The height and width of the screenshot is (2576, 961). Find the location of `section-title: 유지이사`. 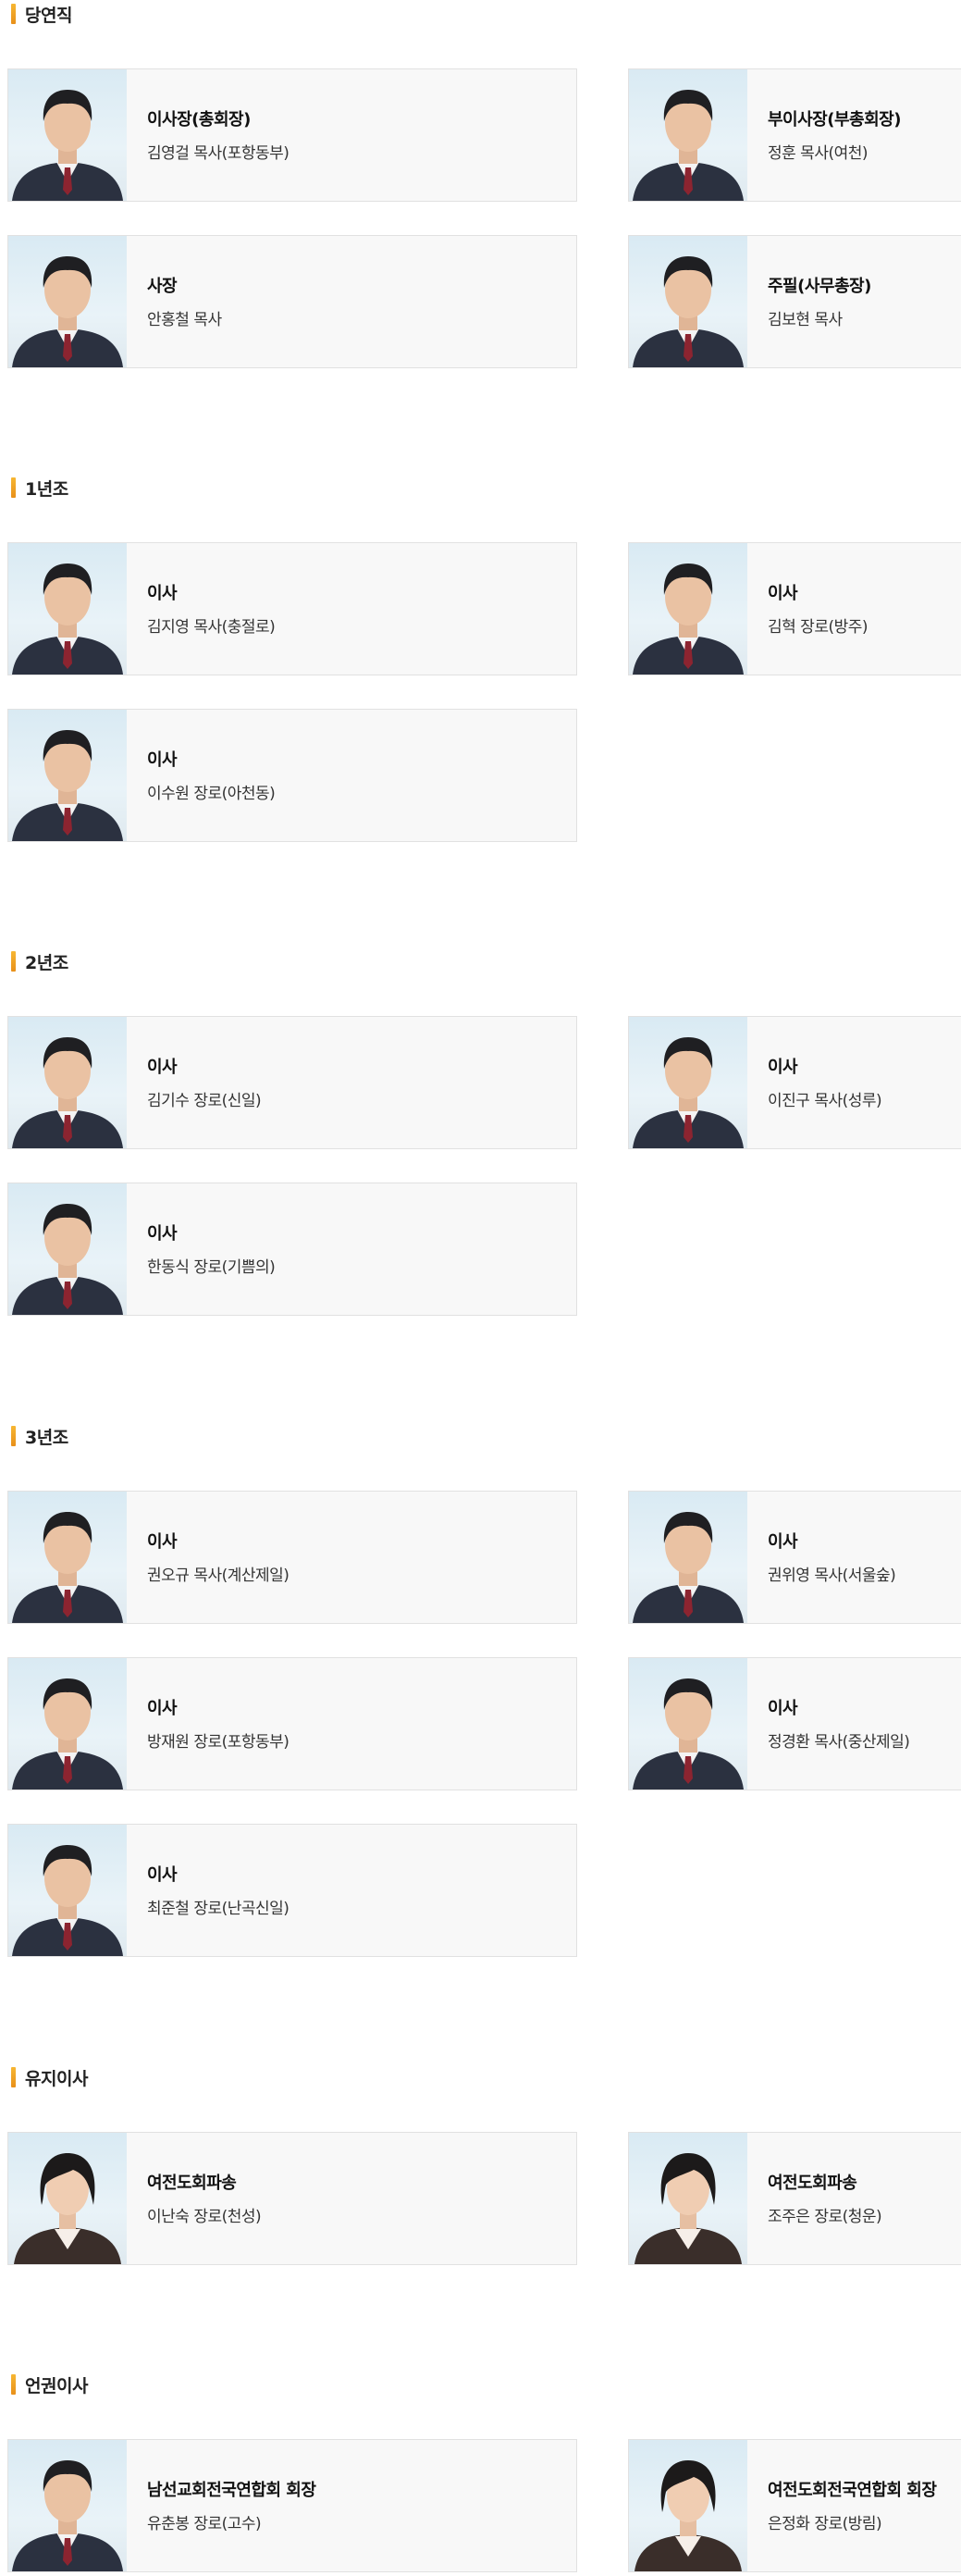

section-title: 유지이사 is located at coordinates (50, 2077).